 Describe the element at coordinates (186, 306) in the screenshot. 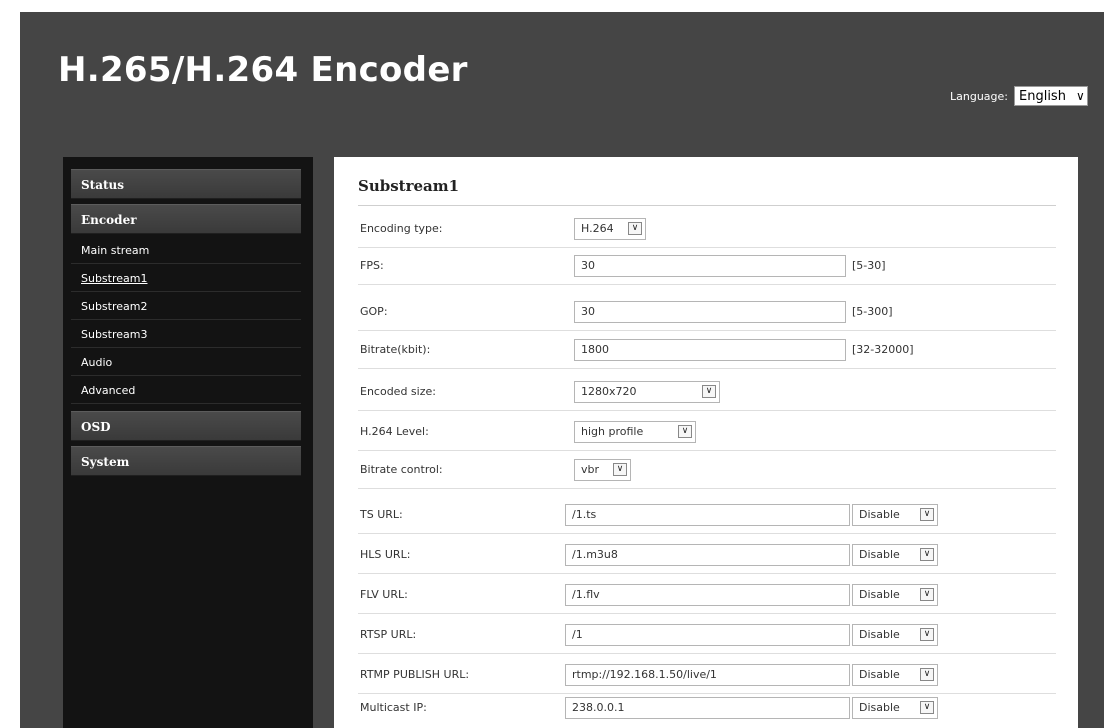

I see `sidebar-item-substream2: Substream2` at that location.